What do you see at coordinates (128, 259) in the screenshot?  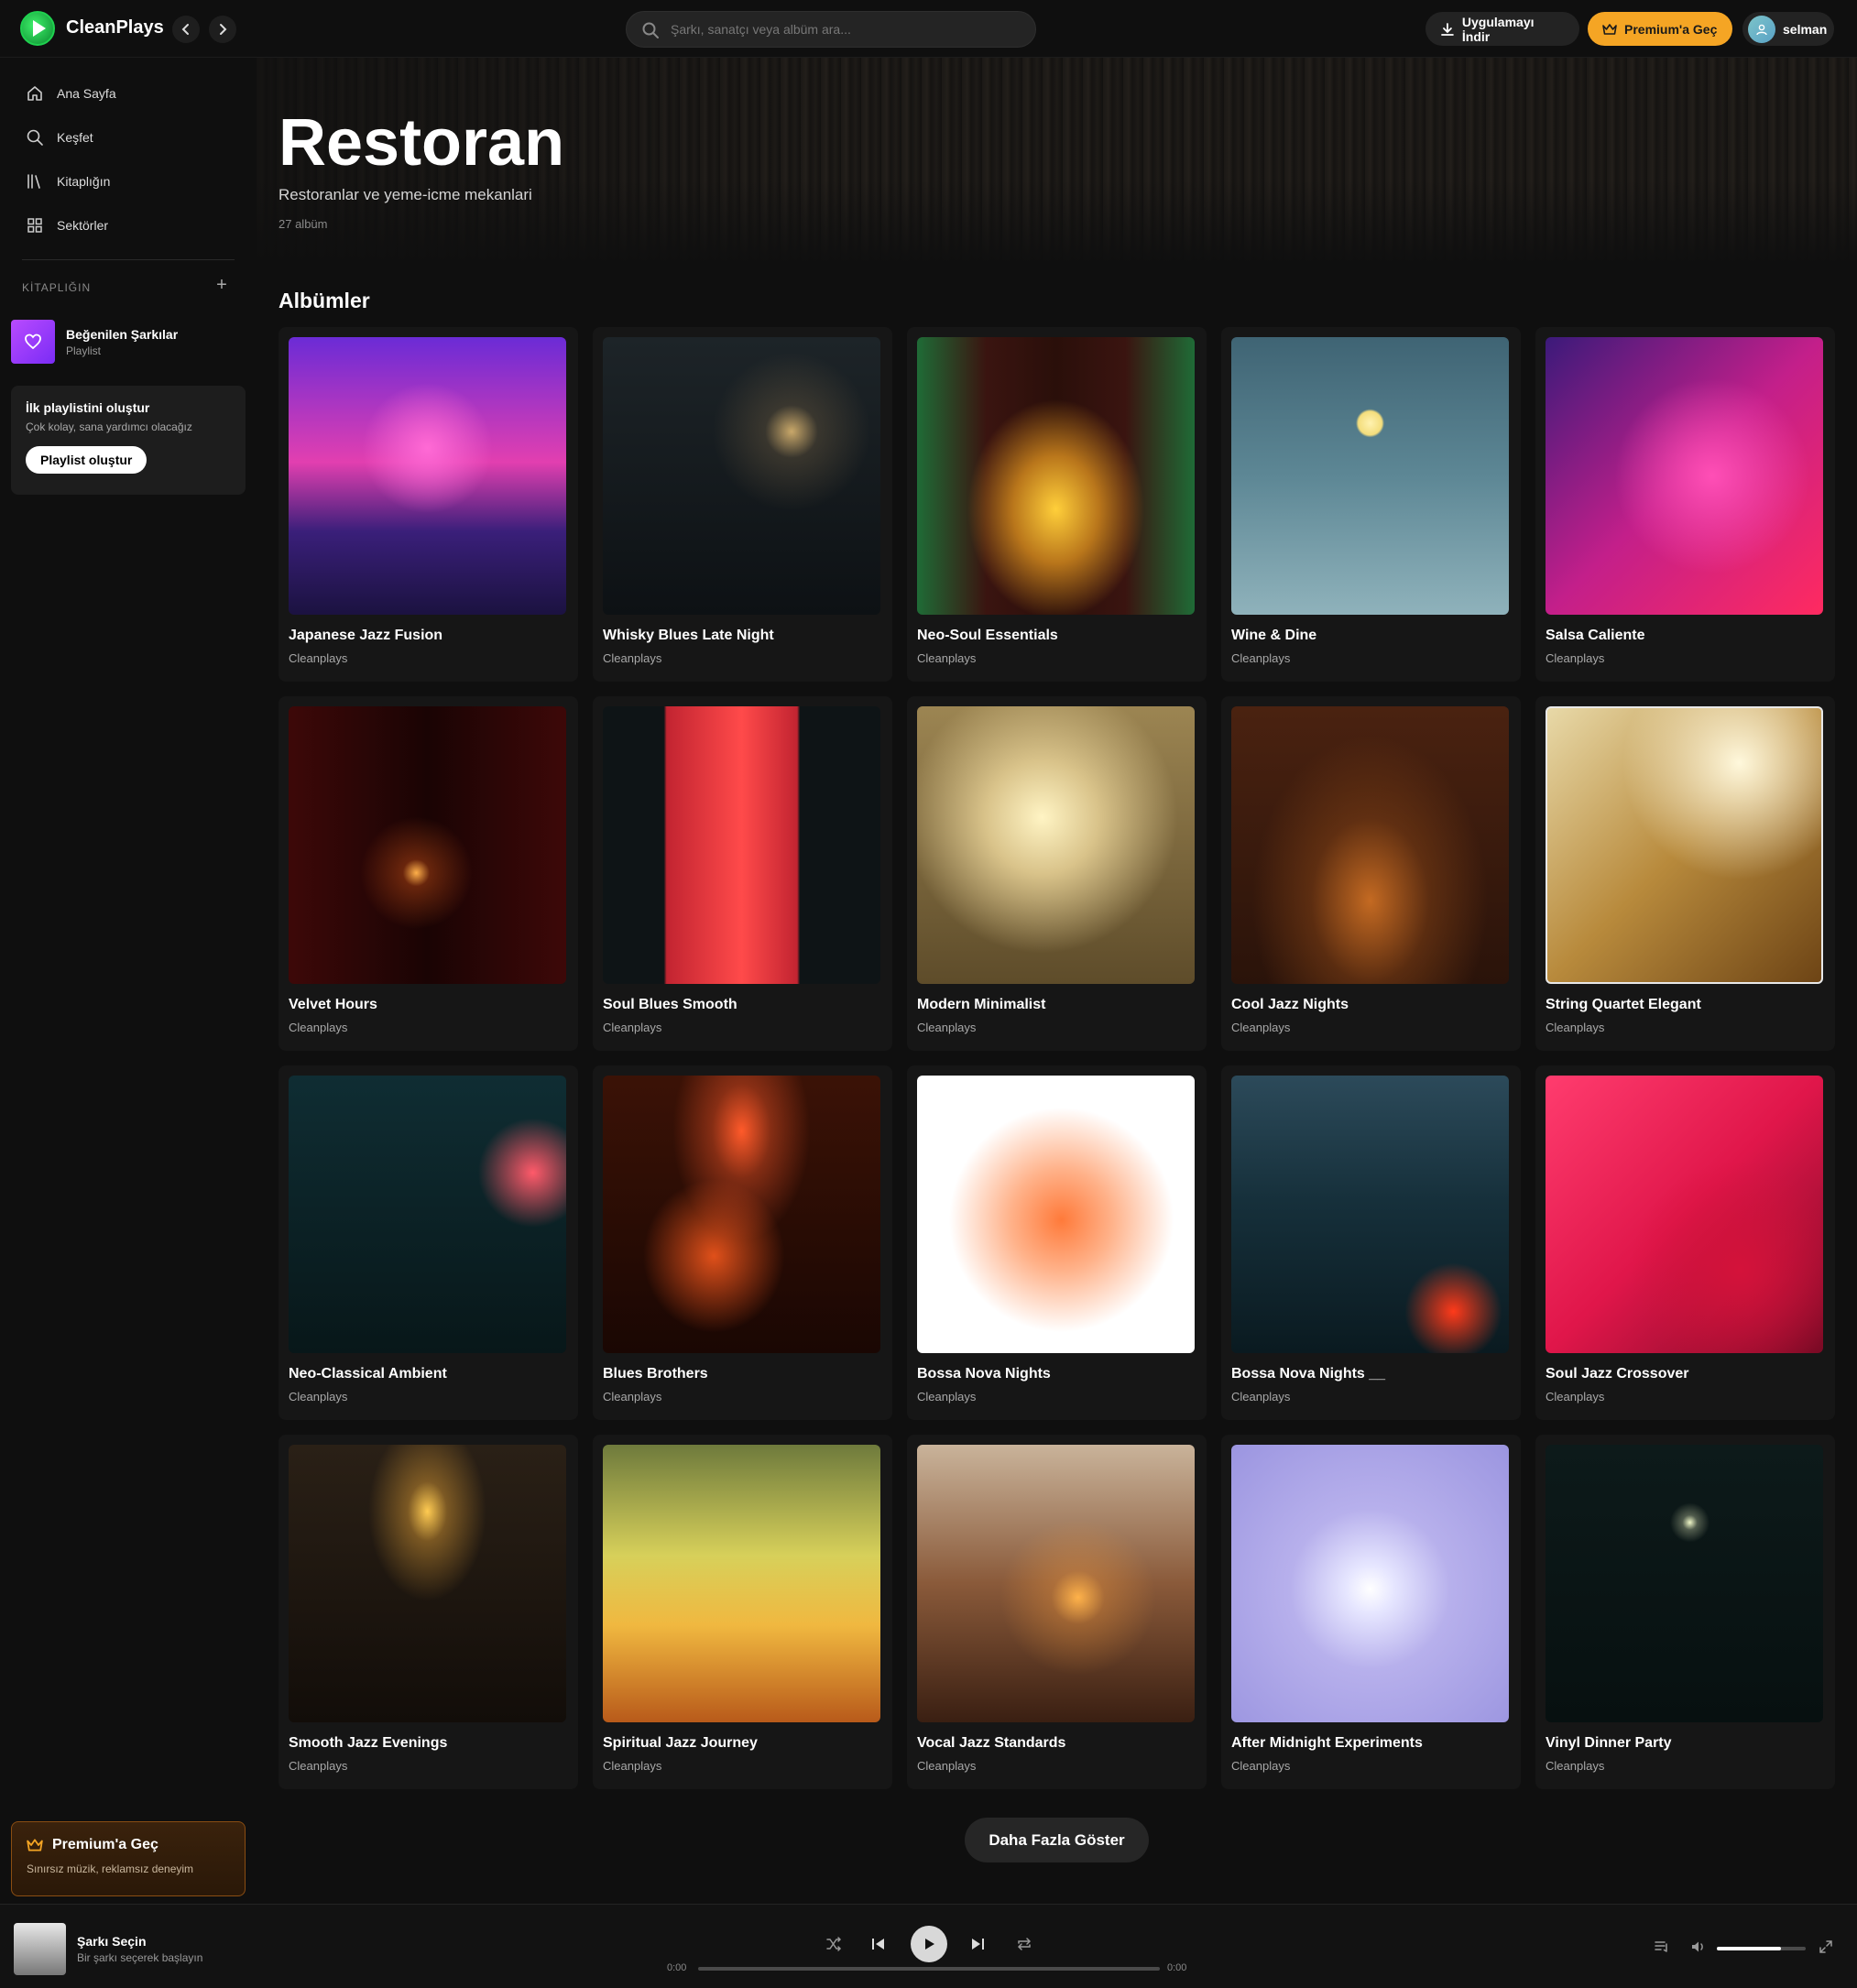 I see `sidebar-divider` at bounding box center [128, 259].